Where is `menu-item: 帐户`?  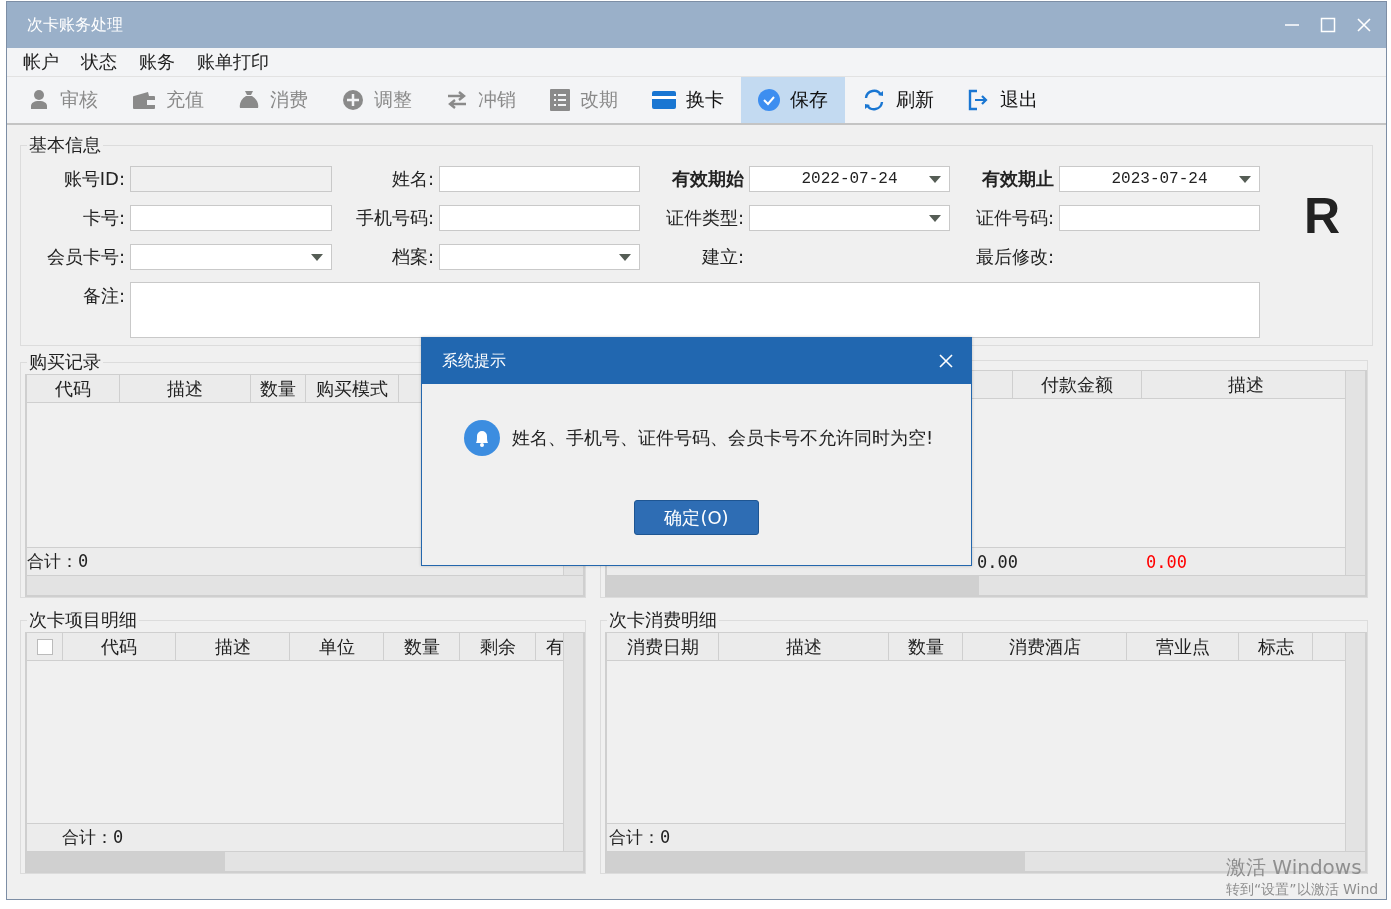 menu-item: 帐户 is located at coordinates (41, 62).